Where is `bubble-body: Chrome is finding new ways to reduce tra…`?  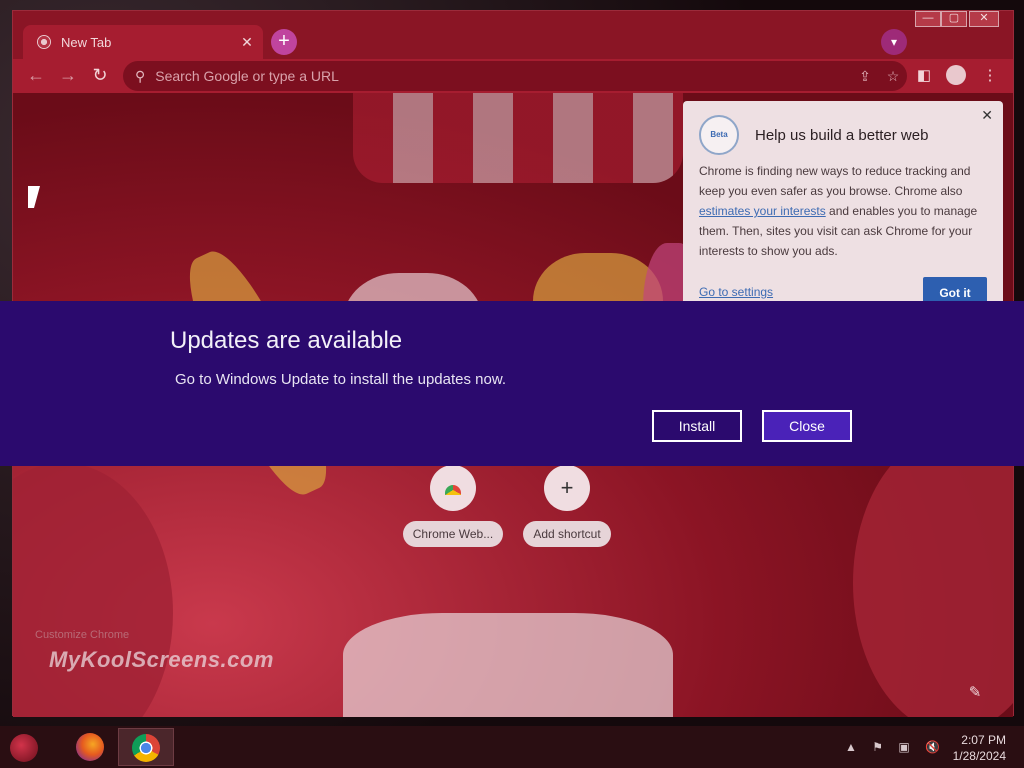
bubble-body: Chrome is finding new ways to reduce tra… is located at coordinates (838, 211).